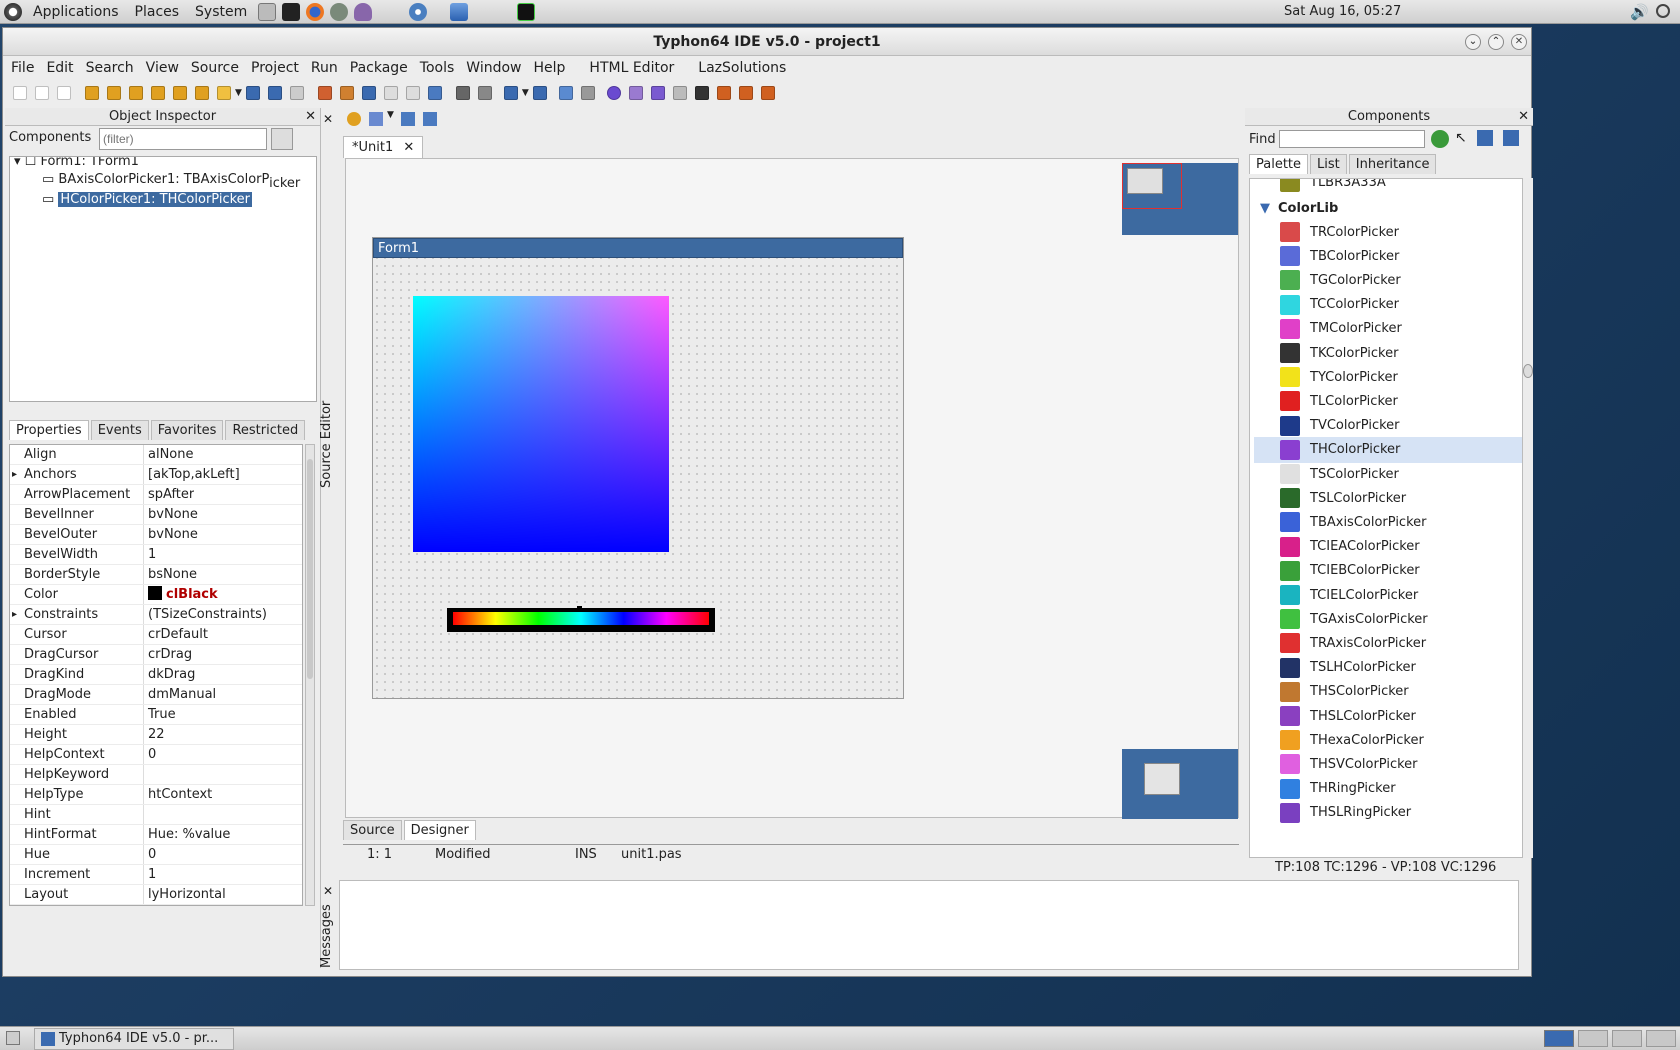 Image resolution: width=1680 pixels, height=1050 pixels. What do you see at coordinates (158, 93) in the screenshot?
I see `package-open-icon` at bounding box center [158, 93].